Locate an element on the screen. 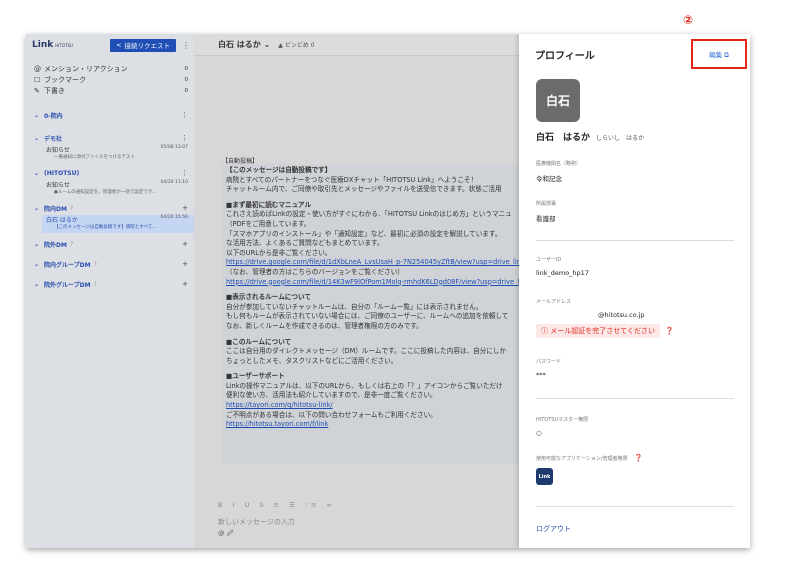 This screenshot has height=575, width=796. sidebar-menu: @ メンション・リアクション 0 ☐ ブックマーク 0 ✎ 下書き 0 is located at coordinates (110, 76).